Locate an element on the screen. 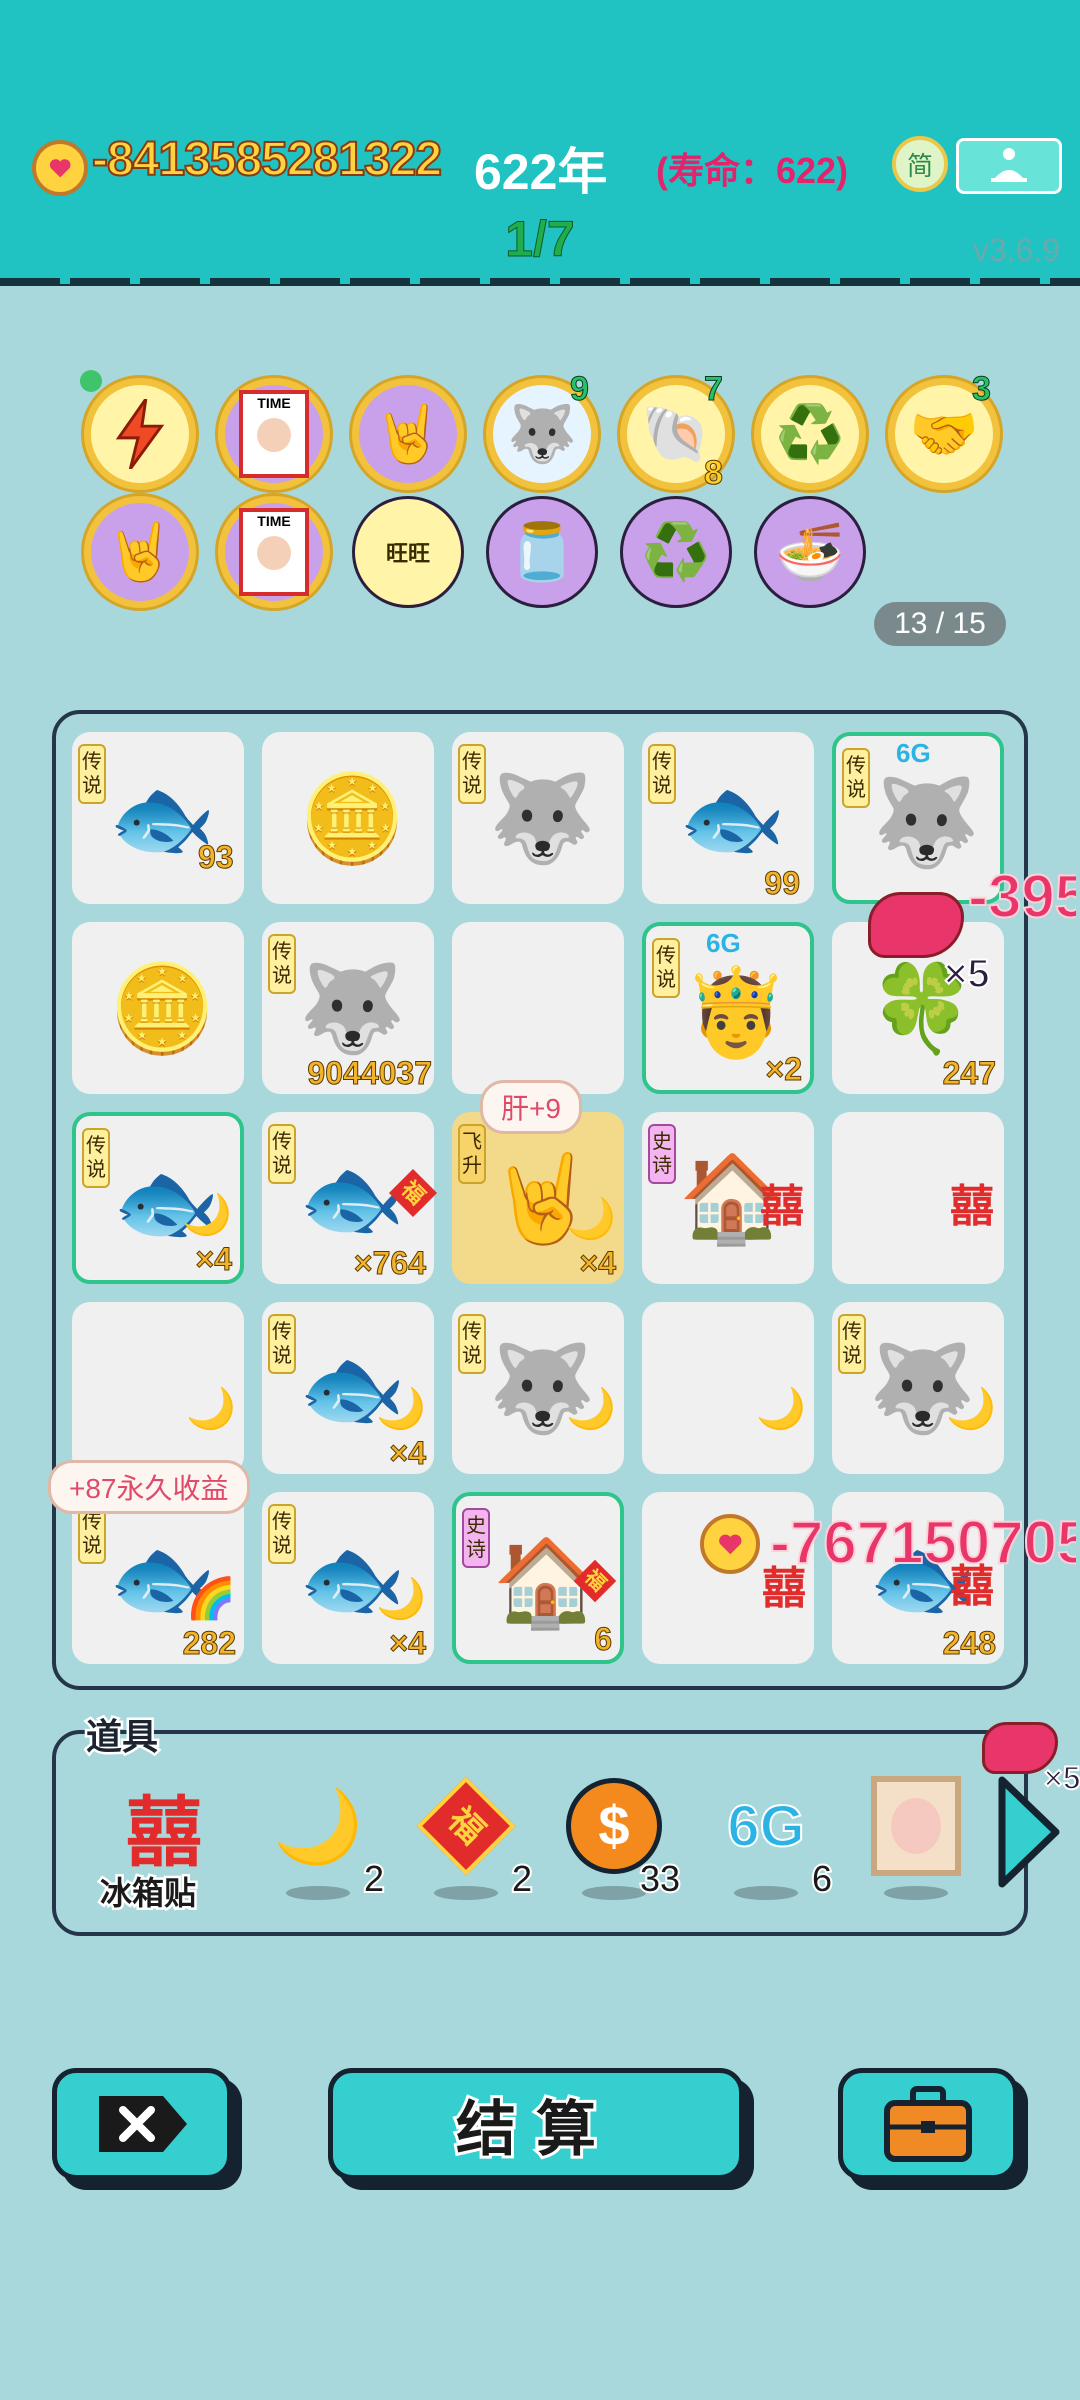 This screenshot has width=1080, height=2400. cell-count: 99 is located at coordinates (782, 883).